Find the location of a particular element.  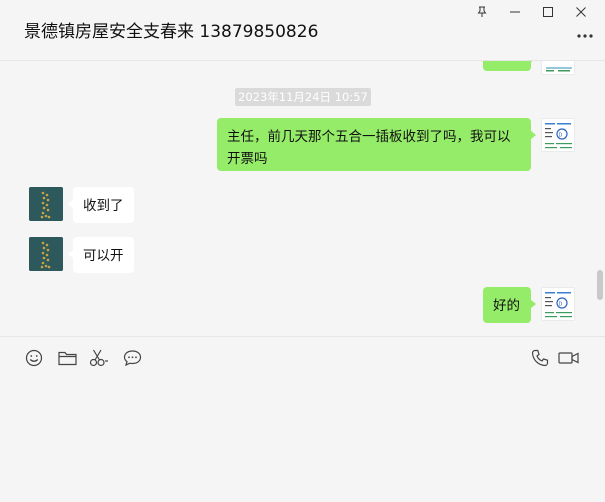

previous-message-bubble is located at coordinates (509, 66).